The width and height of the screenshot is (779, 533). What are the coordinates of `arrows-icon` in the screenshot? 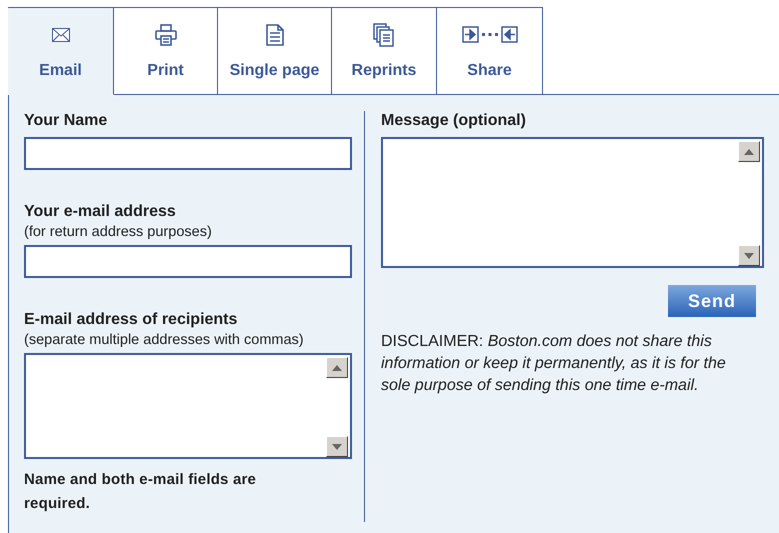 It's located at (490, 35).